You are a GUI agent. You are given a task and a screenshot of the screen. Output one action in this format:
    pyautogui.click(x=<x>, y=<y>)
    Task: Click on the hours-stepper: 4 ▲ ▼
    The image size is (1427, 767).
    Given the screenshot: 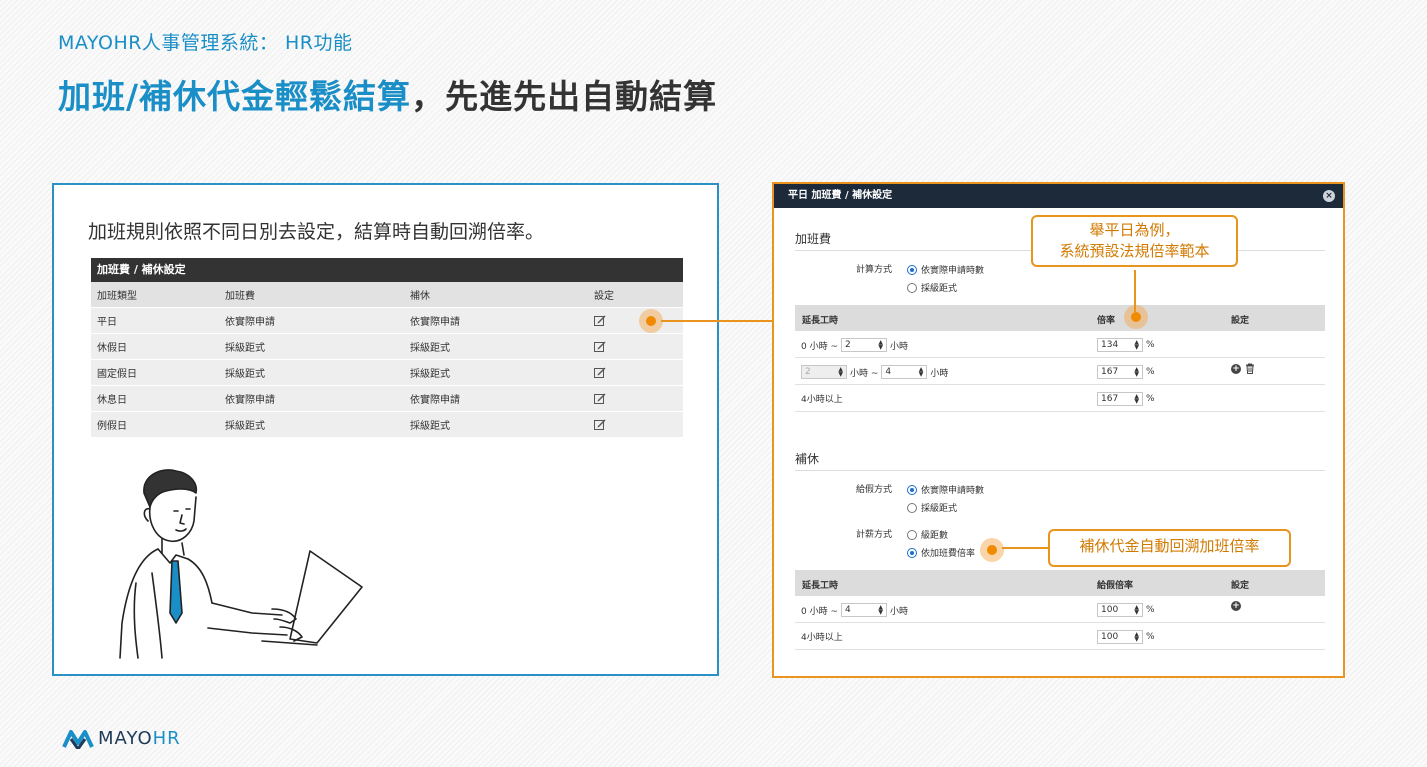 What is the action you would take?
    pyautogui.click(x=864, y=610)
    